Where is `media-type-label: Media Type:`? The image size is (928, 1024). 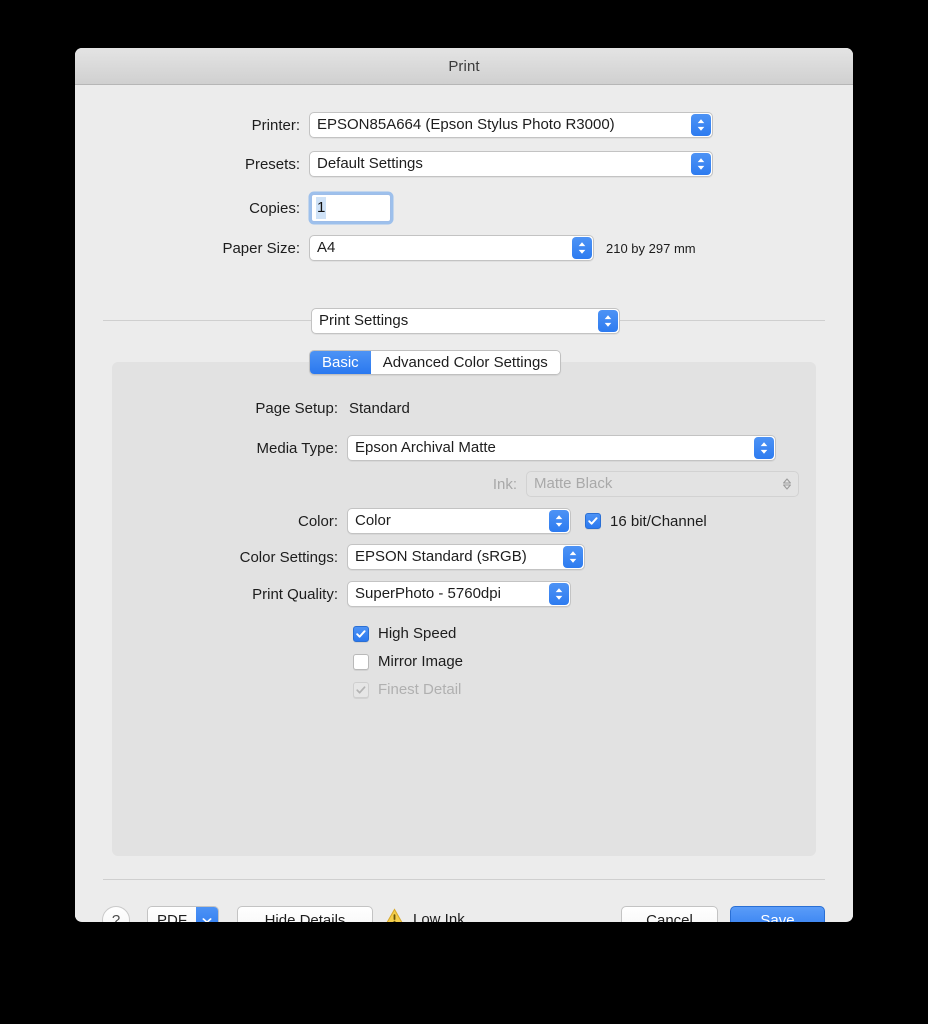
media-type-label: Media Type: is located at coordinates (297, 448).